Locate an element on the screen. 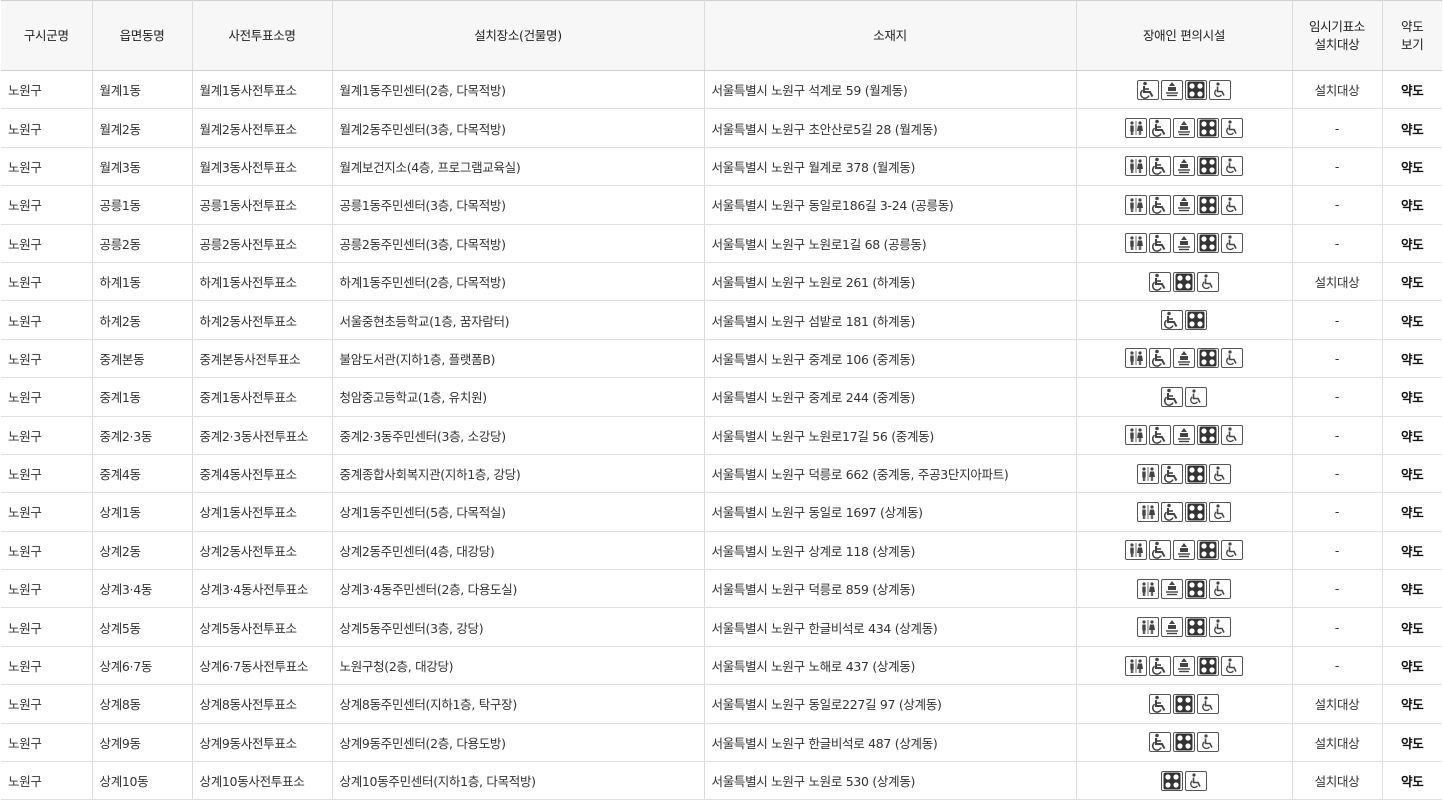  cell-dong: 상계3·4동 is located at coordinates (142, 589).